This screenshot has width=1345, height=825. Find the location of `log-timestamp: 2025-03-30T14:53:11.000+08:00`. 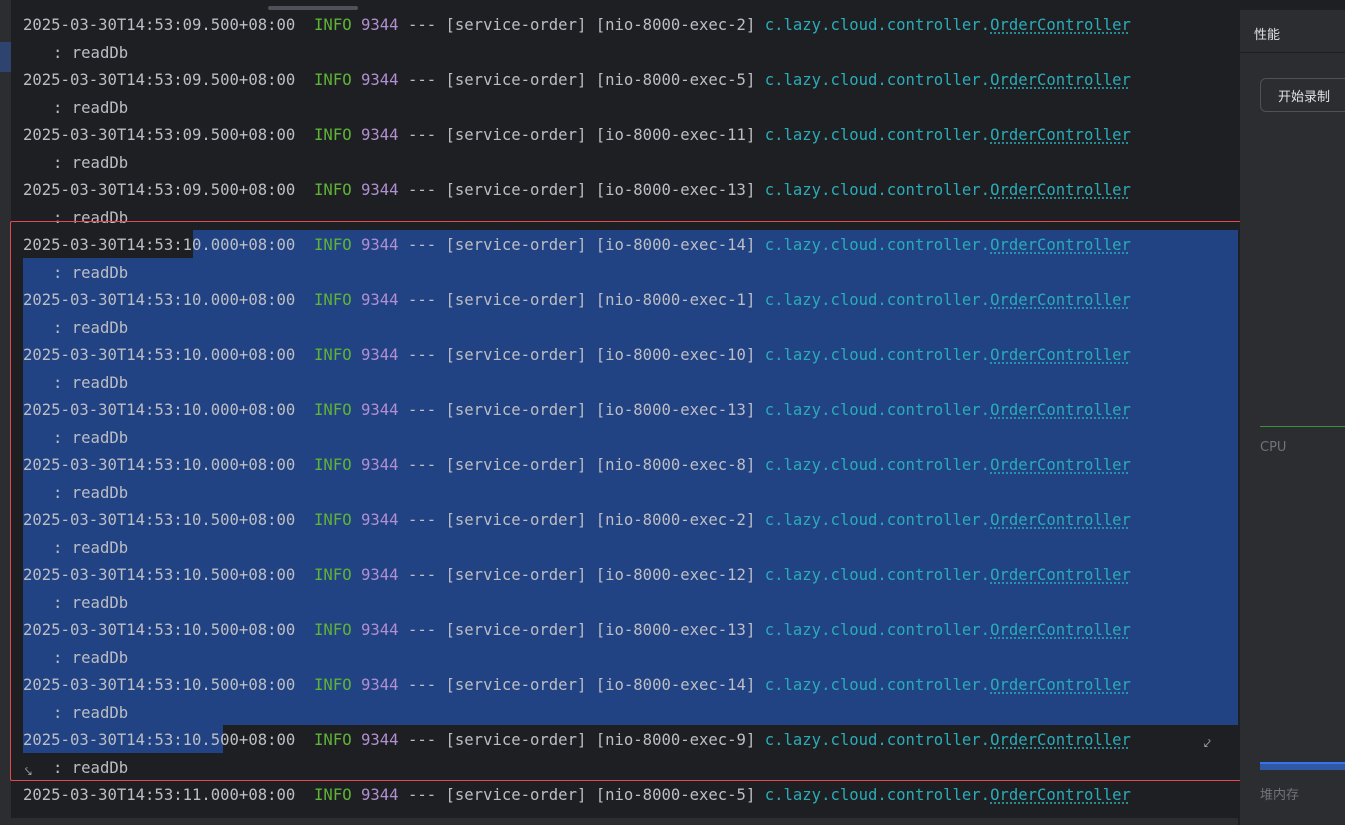

log-timestamp: 2025-03-30T14:53:11.000+08:00 is located at coordinates (159, 795).